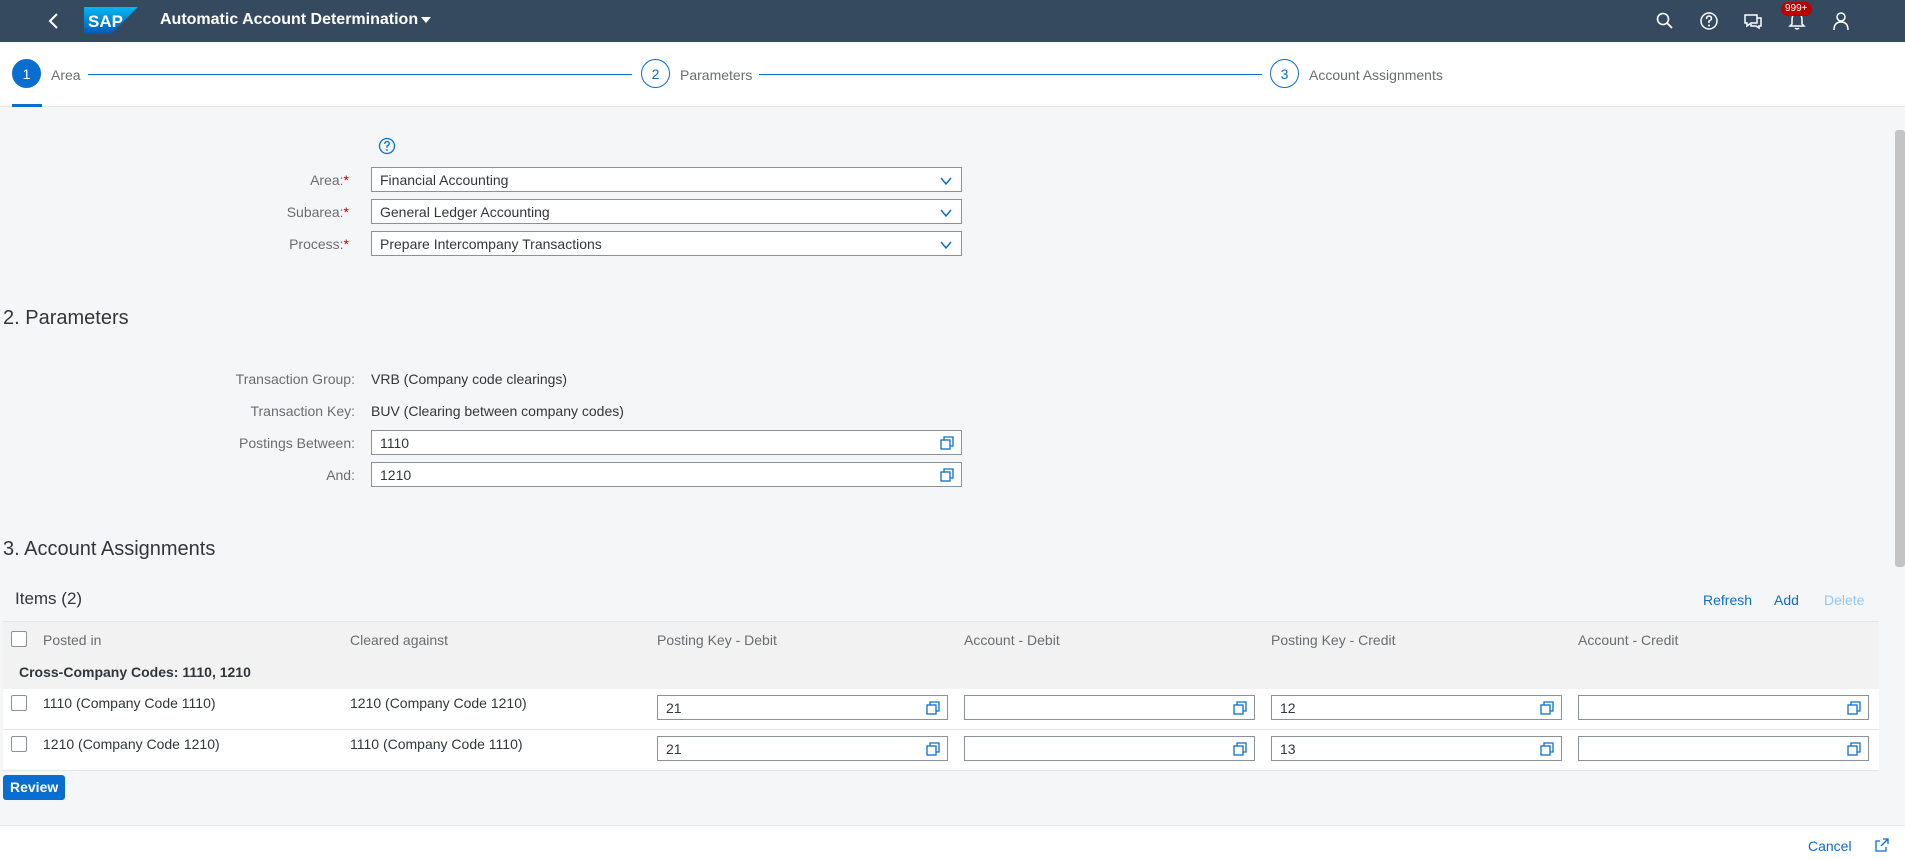 This screenshot has height=860, width=1905. Describe the element at coordinates (289, 20) in the screenshot. I see `app-title: Automatic Account Determination` at that location.